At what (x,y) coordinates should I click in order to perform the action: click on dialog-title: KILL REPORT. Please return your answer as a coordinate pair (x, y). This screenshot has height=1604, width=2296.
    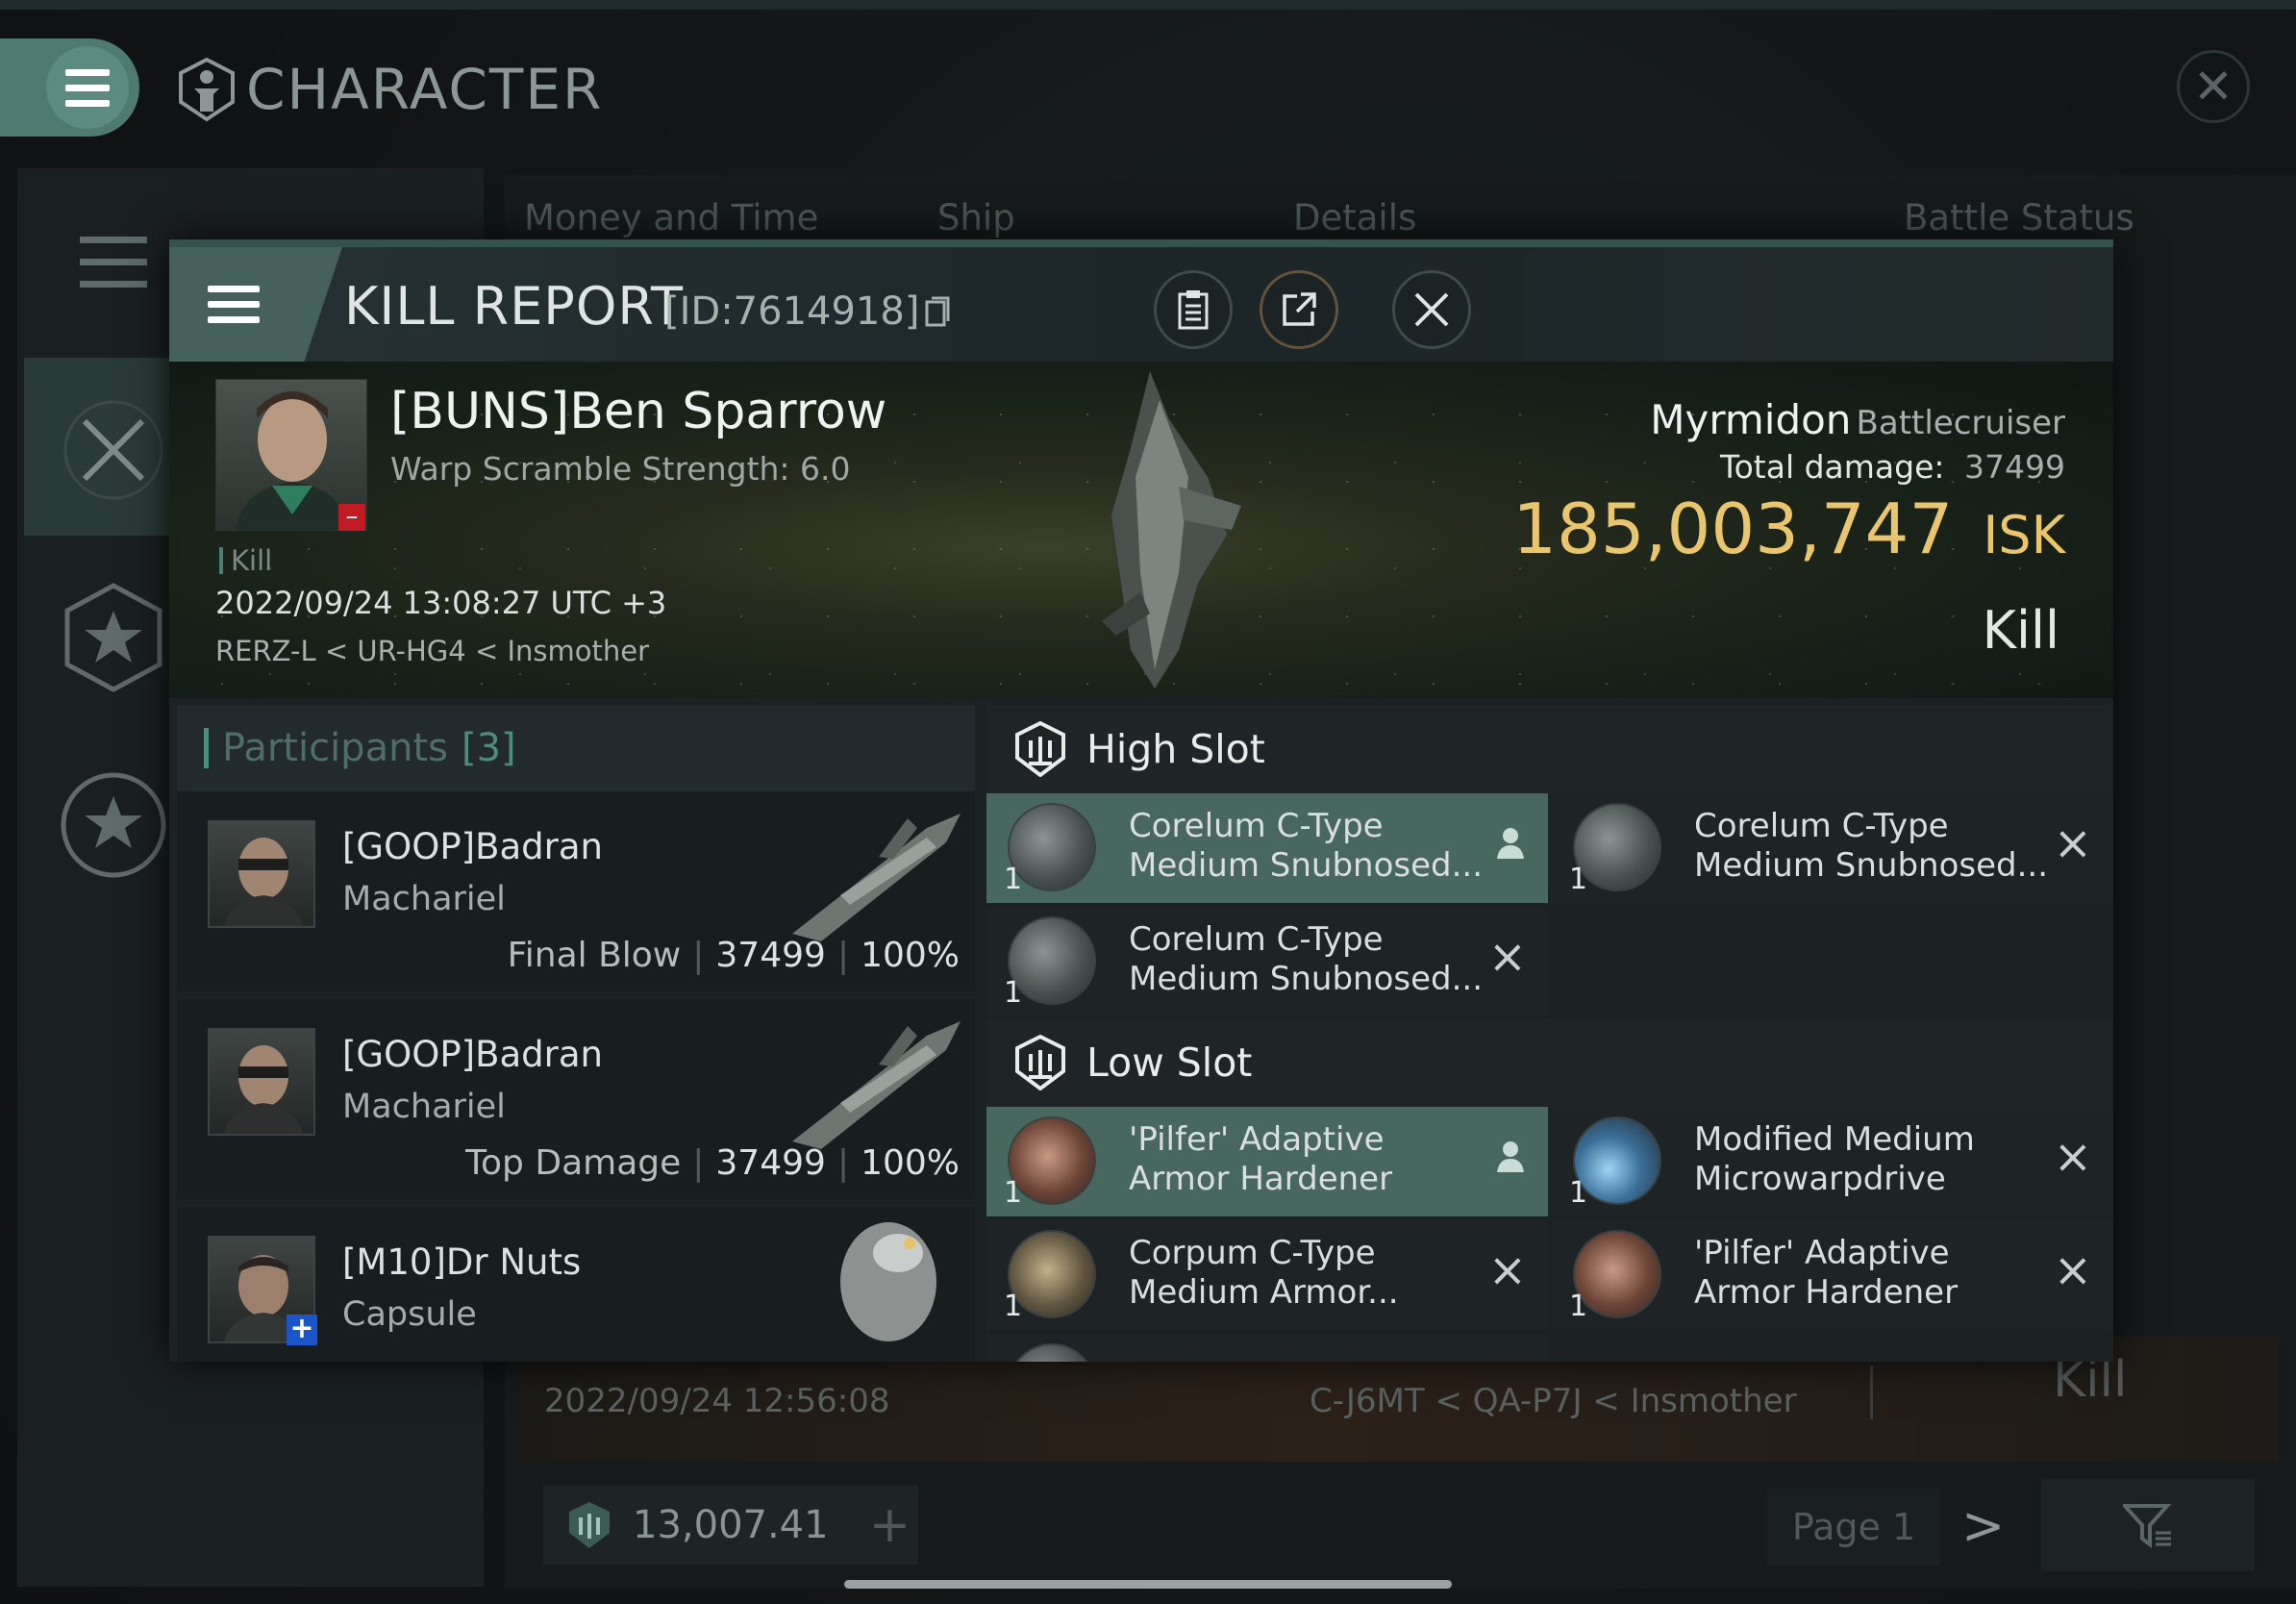
    Looking at the image, I should click on (514, 306).